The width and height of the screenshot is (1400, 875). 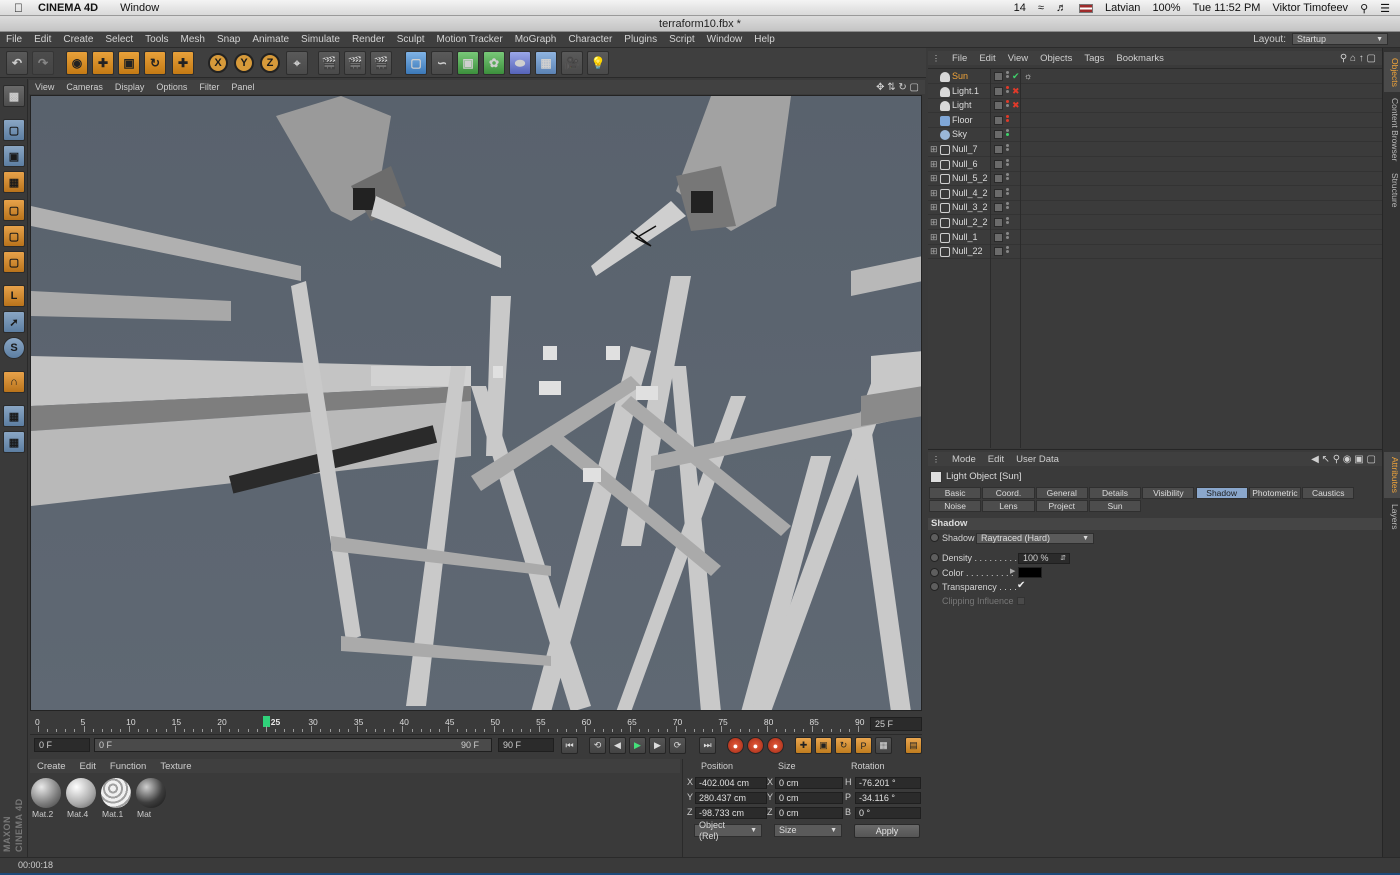 What do you see at coordinates (468, 63) in the screenshot?
I see `subdivision-icon: ▣` at bounding box center [468, 63].